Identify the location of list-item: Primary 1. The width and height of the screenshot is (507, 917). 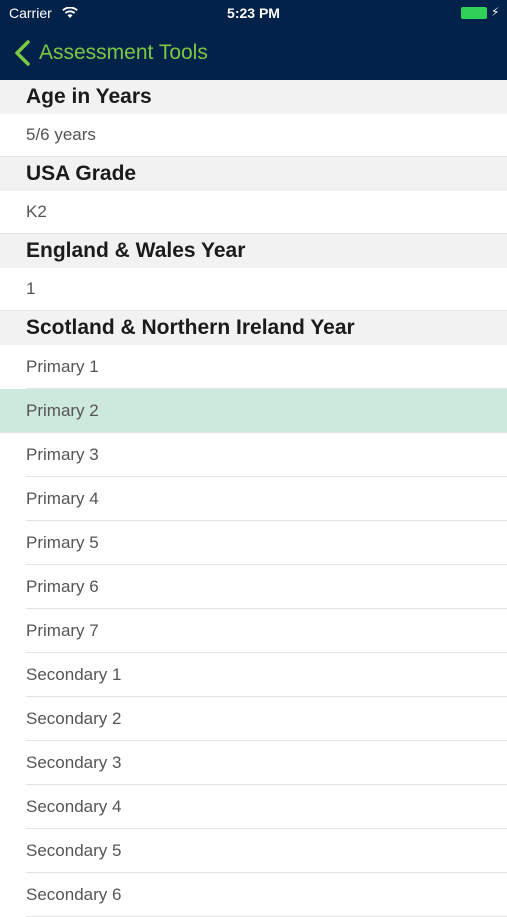
(253, 367).